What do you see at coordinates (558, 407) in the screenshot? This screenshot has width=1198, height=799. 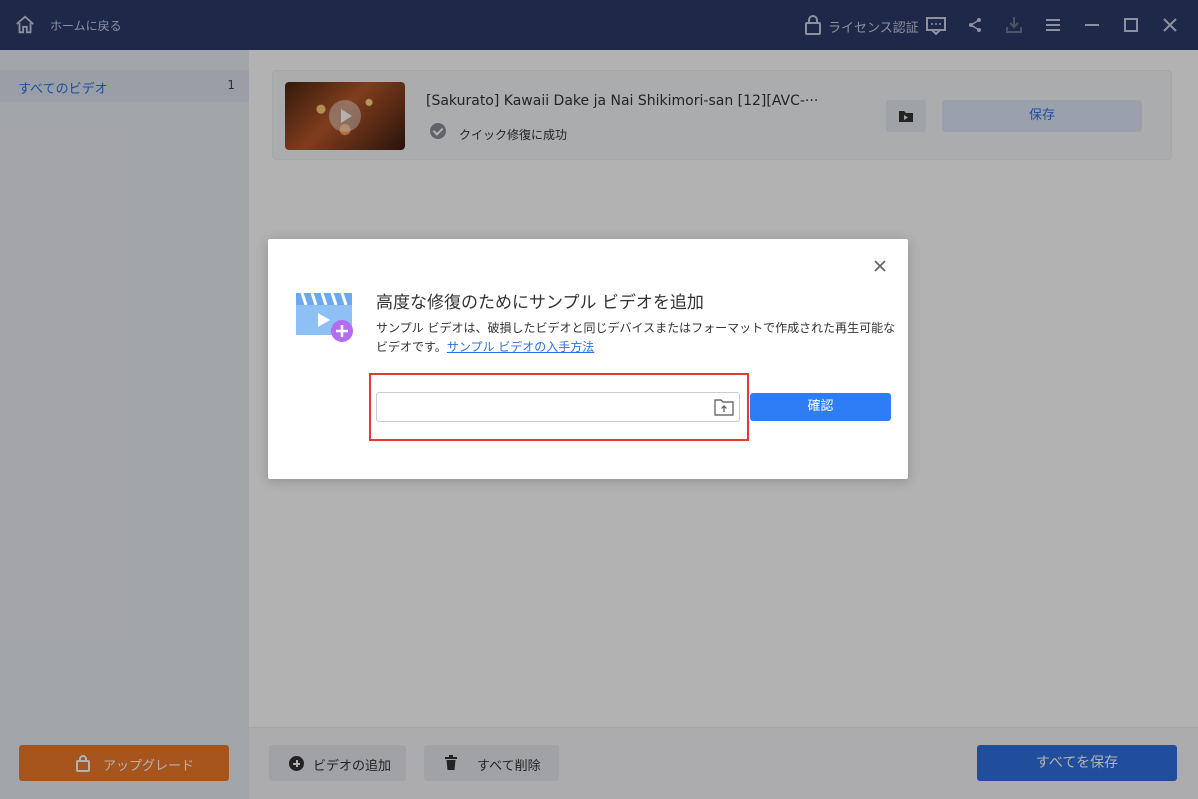 I see `sample-video-path-input` at bounding box center [558, 407].